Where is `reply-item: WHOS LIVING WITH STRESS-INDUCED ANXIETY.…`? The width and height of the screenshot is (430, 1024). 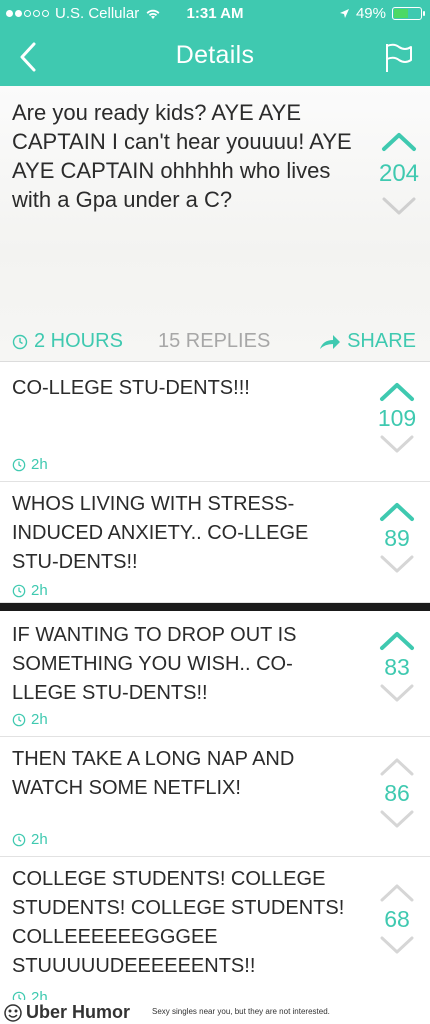 reply-item: WHOS LIVING WITH STRESS-INDUCED ANXIETY.… is located at coordinates (215, 542).